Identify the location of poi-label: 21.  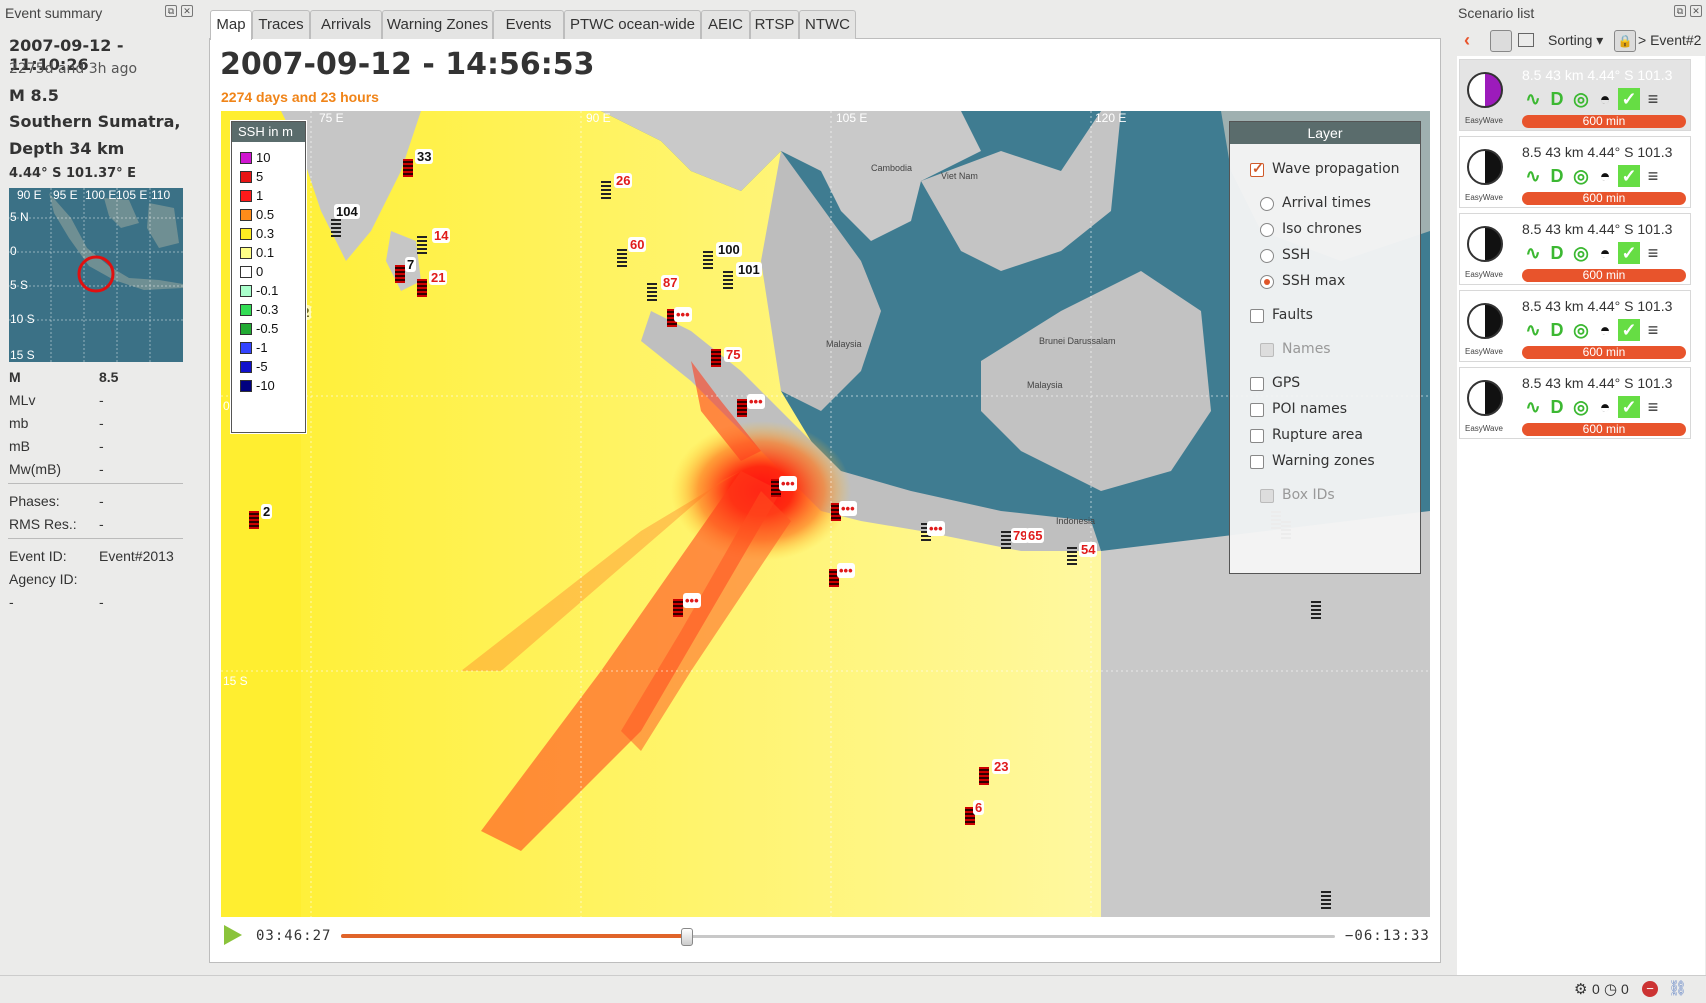
(438, 277).